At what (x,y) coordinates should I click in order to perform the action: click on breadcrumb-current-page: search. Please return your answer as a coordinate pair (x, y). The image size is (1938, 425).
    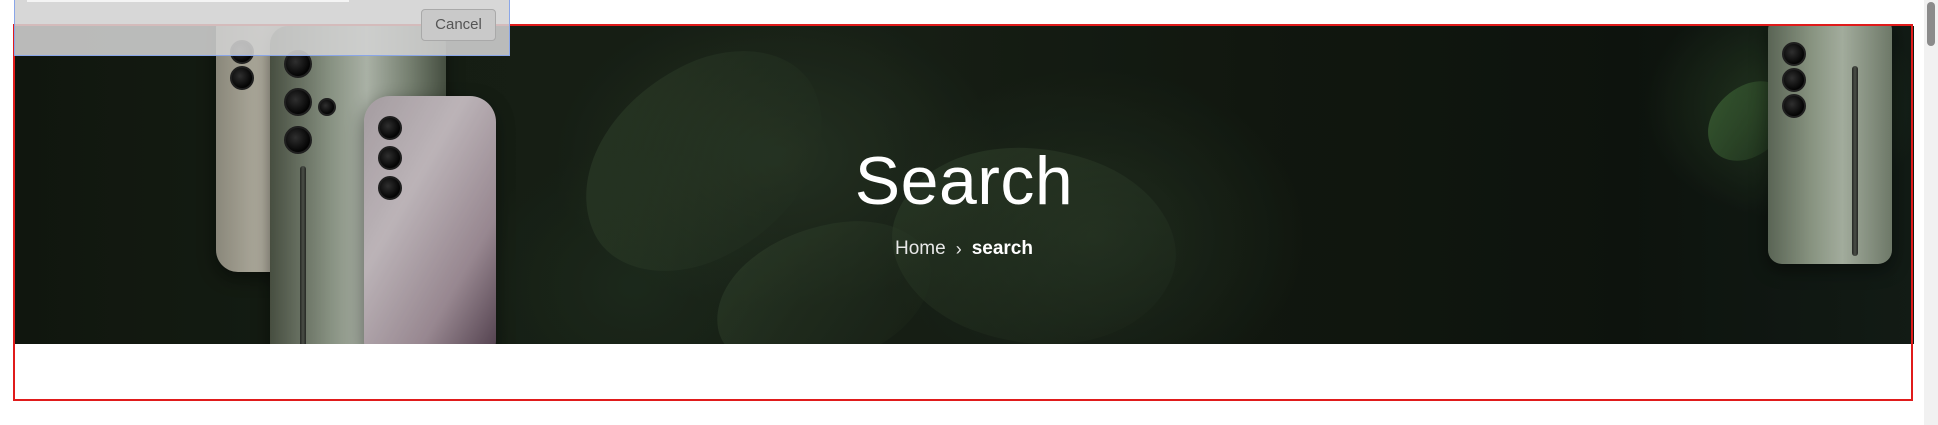
    Looking at the image, I should click on (1002, 248).